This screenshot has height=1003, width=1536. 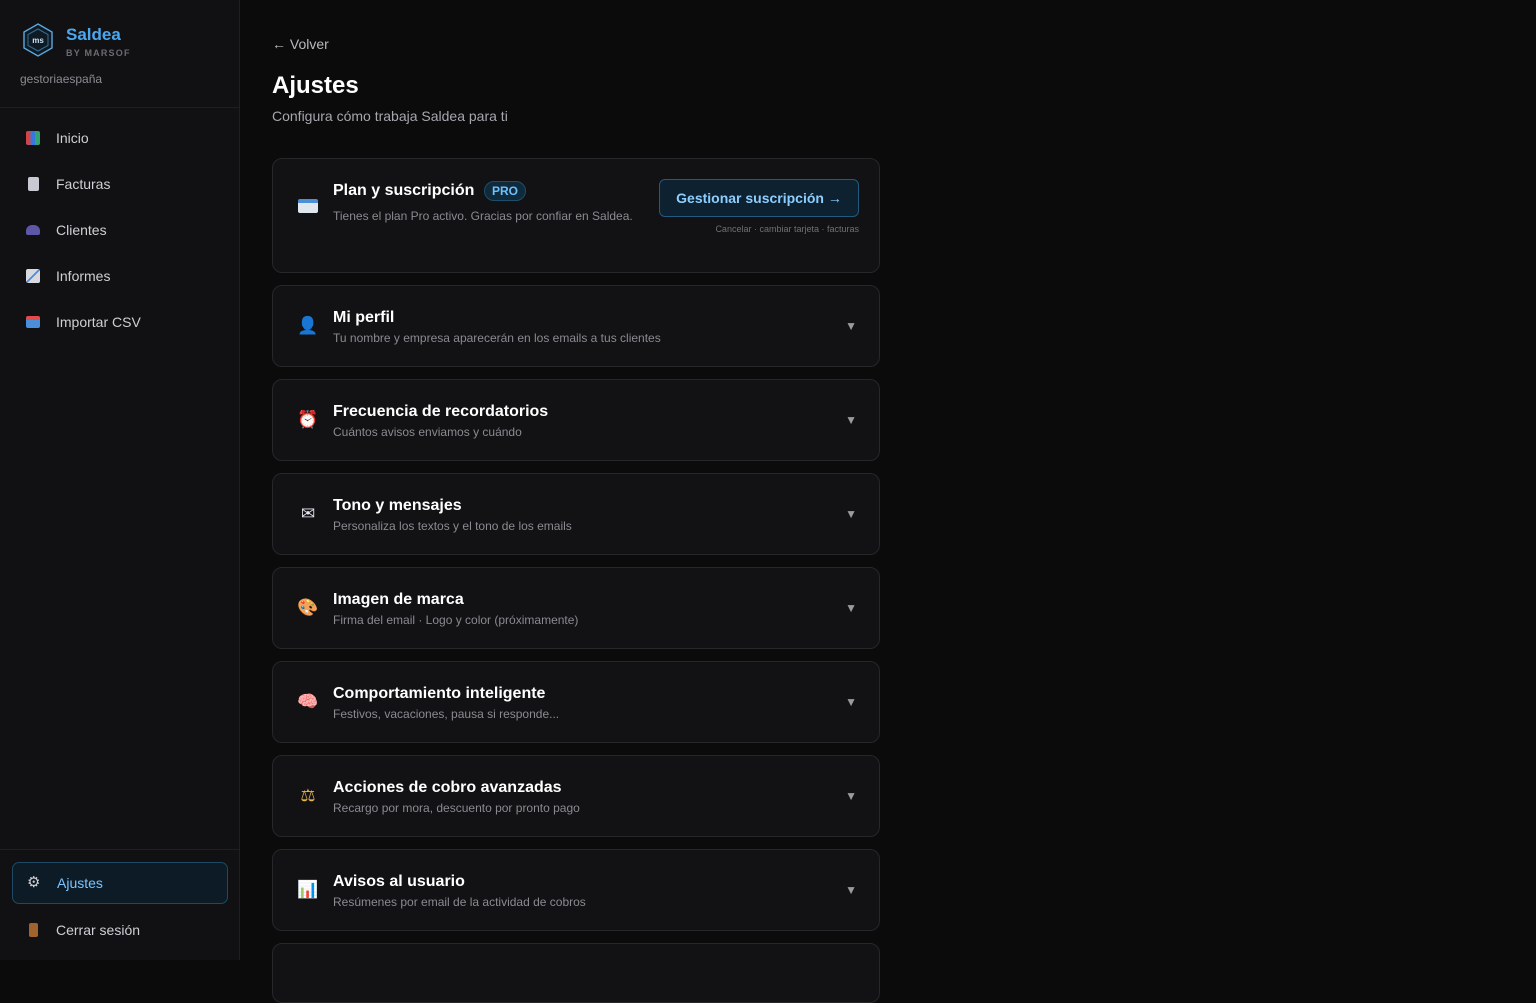 What do you see at coordinates (33, 322) in the screenshot?
I see `inbox-tray-icon` at bounding box center [33, 322].